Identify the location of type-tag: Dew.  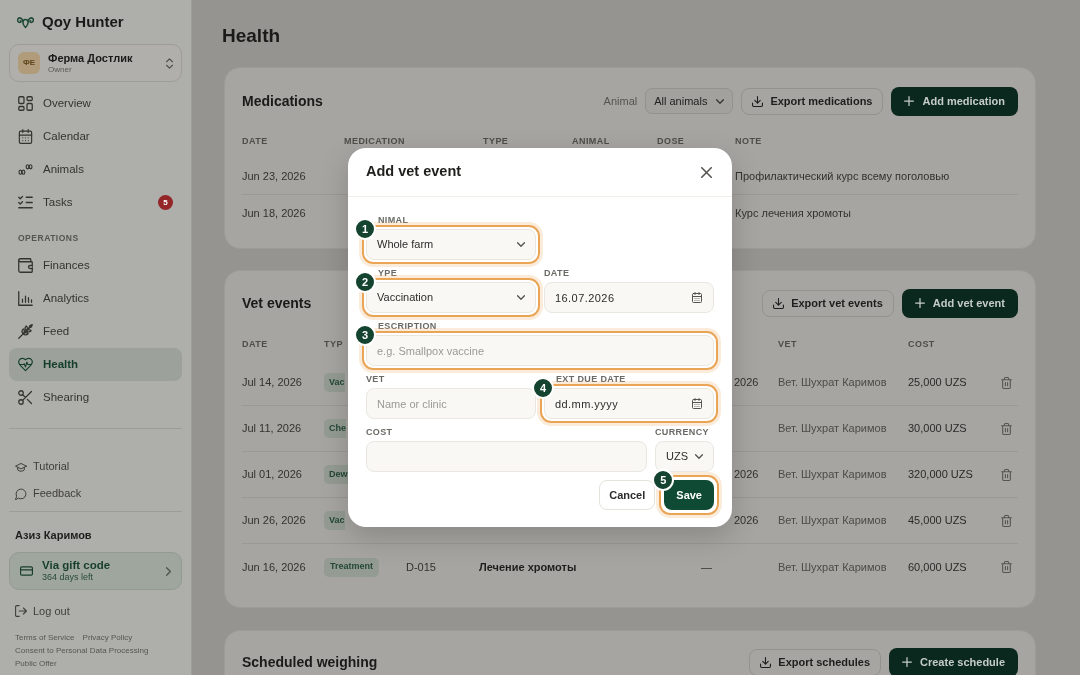
(336, 474).